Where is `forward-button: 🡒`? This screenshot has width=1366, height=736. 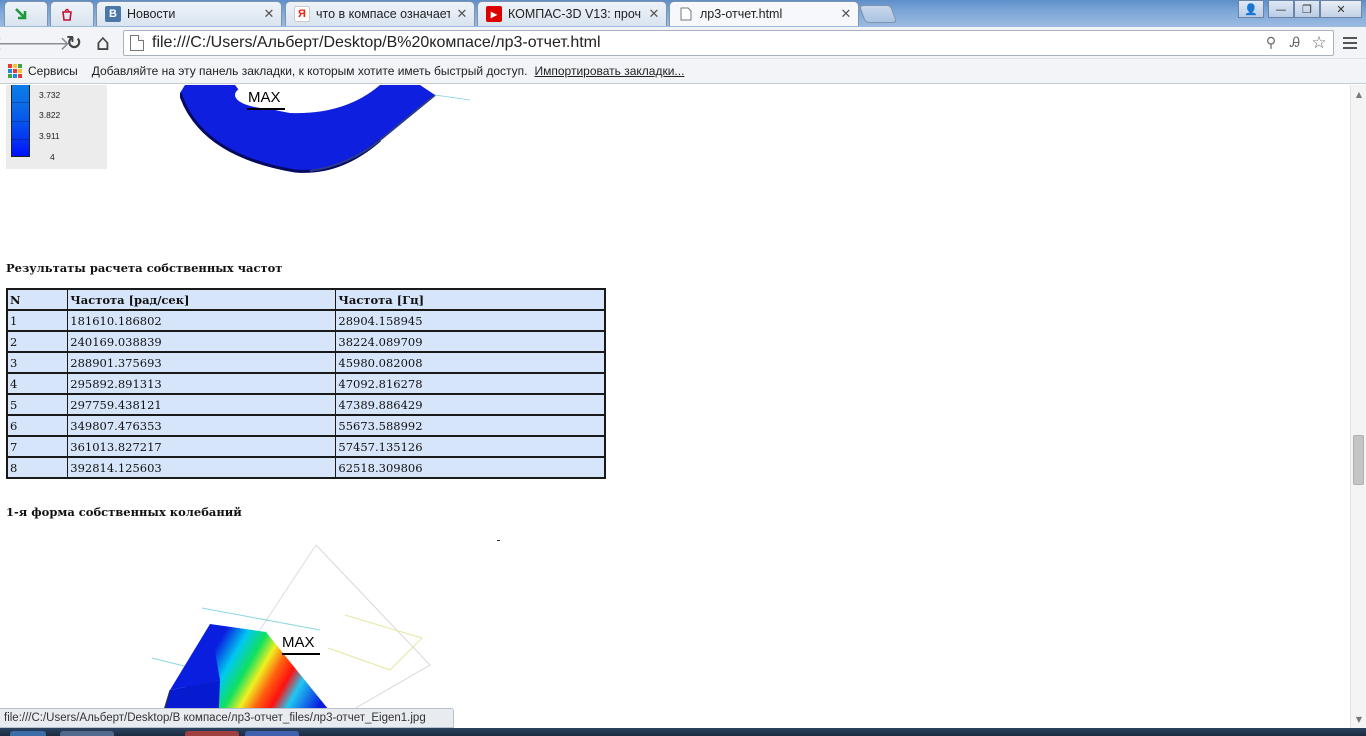
forward-button: 🡒 is located at coordinates (45, 43).